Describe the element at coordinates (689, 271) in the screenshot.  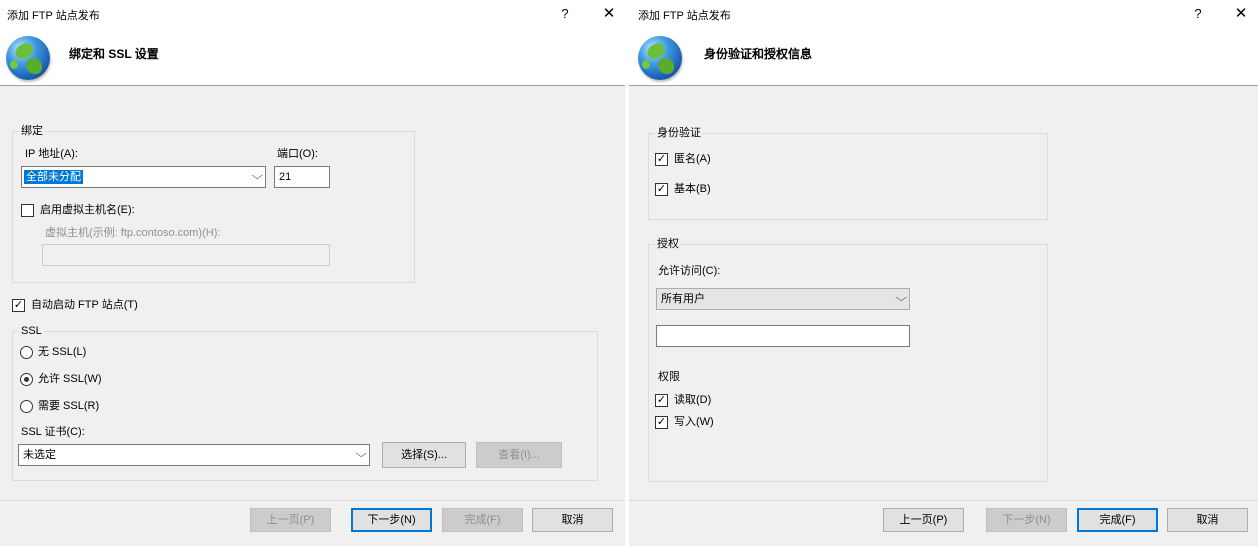
I see `allow-access-label: 允许访问(C):` at that location.